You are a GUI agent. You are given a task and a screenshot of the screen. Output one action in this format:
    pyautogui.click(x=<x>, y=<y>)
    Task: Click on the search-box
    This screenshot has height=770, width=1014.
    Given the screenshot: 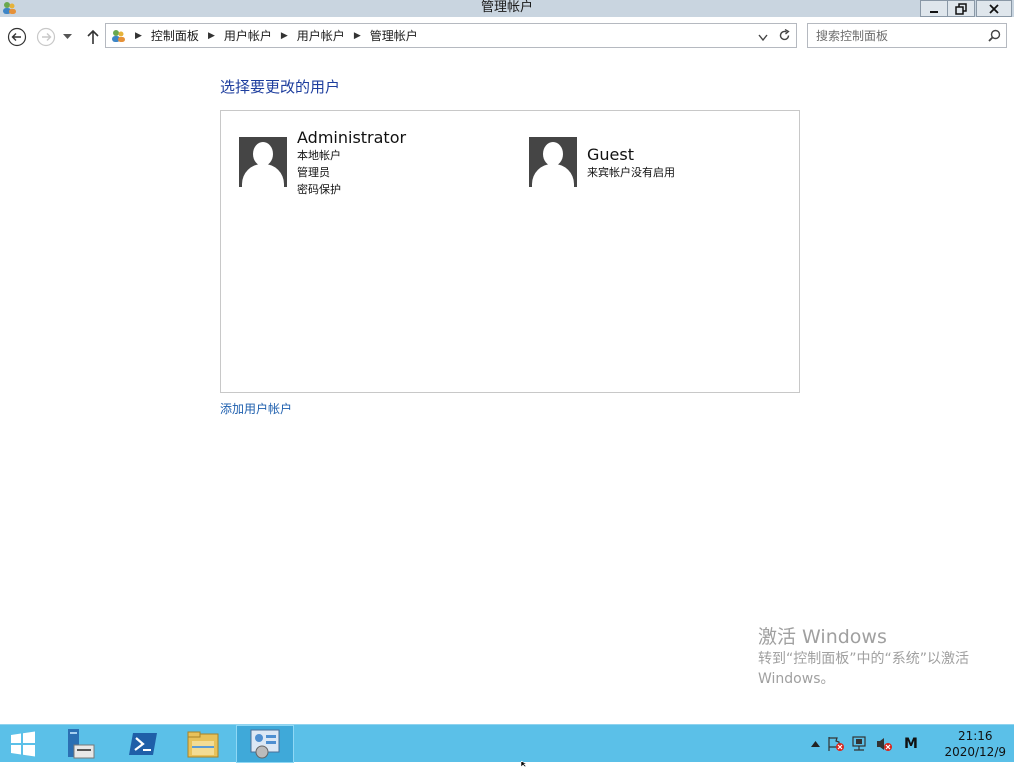 What is the action you would take?
    pyautogui.click(x=907, y=35)
    